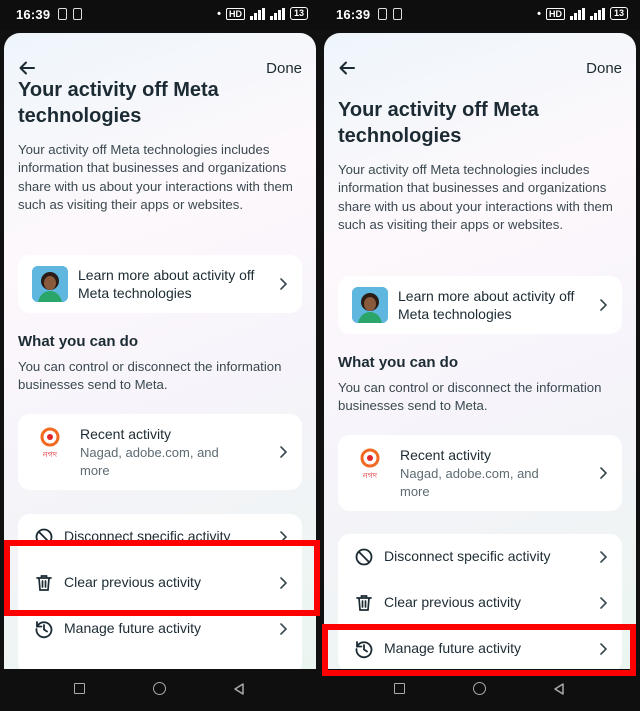  I want to click on action-label: Disconnect specific activity, so click(467, 556).